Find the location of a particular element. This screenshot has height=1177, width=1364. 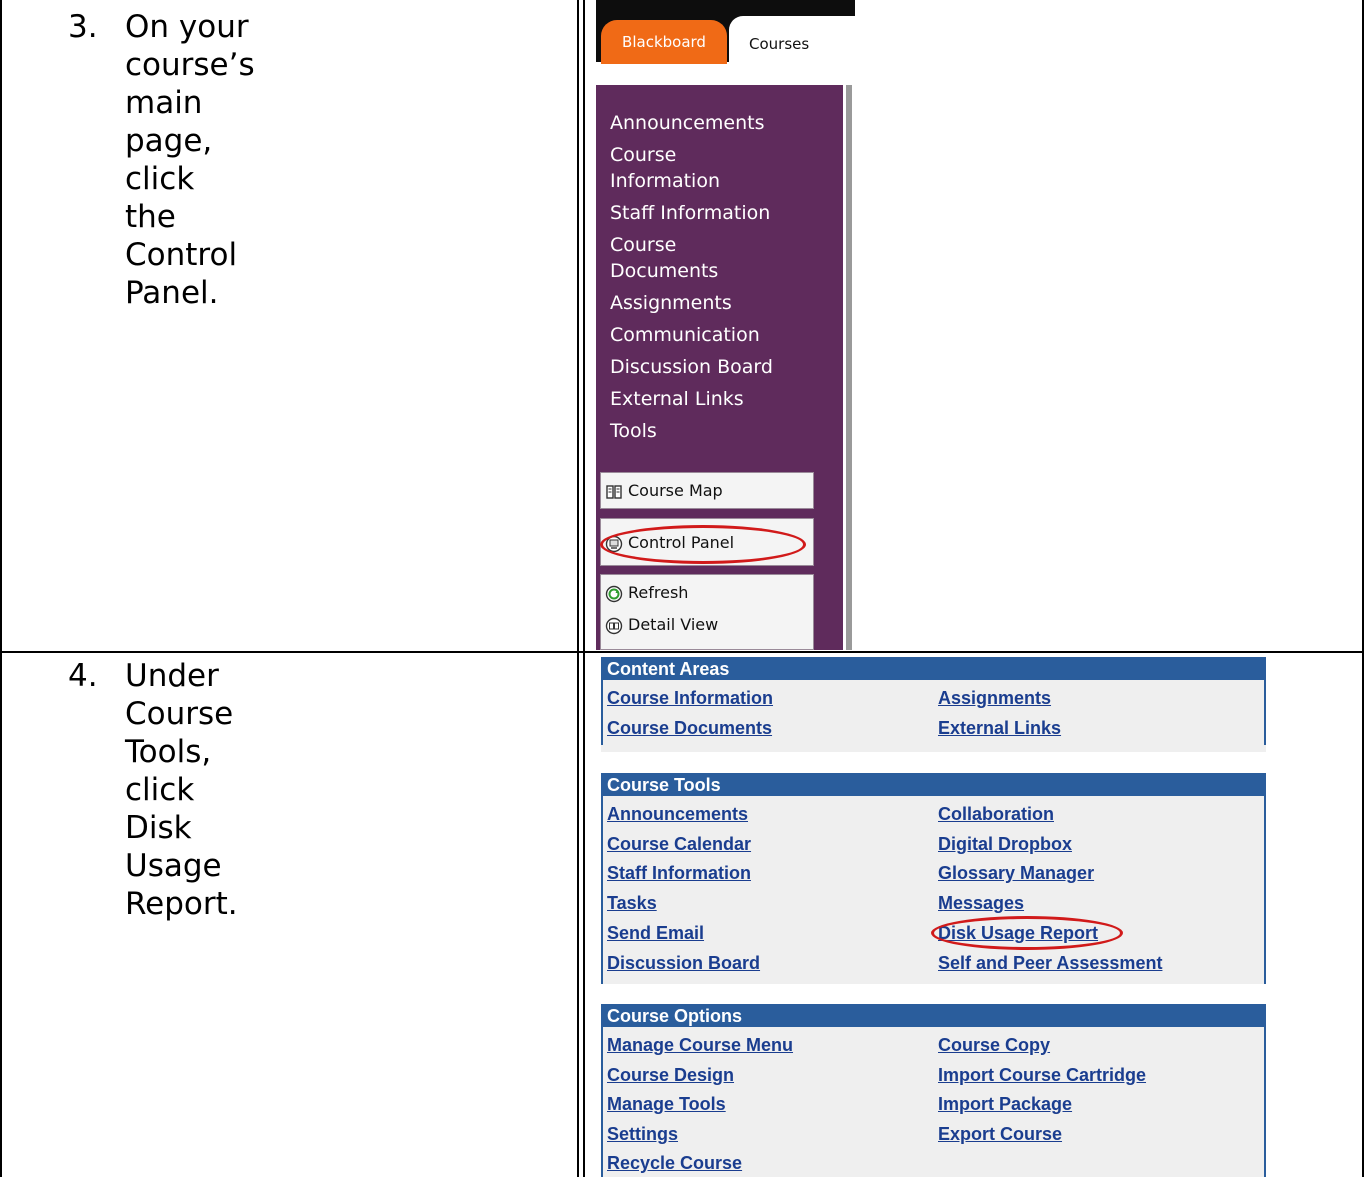

step-number: 4. is located at coordinates (83, 676).